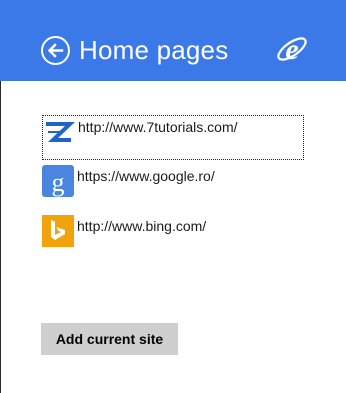 The image size is (346, 393). I want to click on bing-icon, so click(58, 231).